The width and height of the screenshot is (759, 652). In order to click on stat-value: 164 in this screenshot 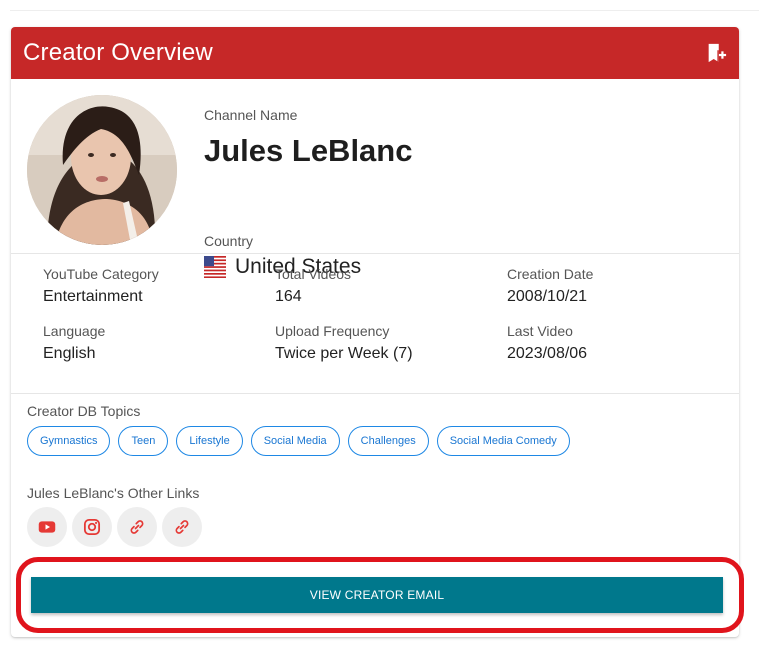, I will do `click(288, 296)`.